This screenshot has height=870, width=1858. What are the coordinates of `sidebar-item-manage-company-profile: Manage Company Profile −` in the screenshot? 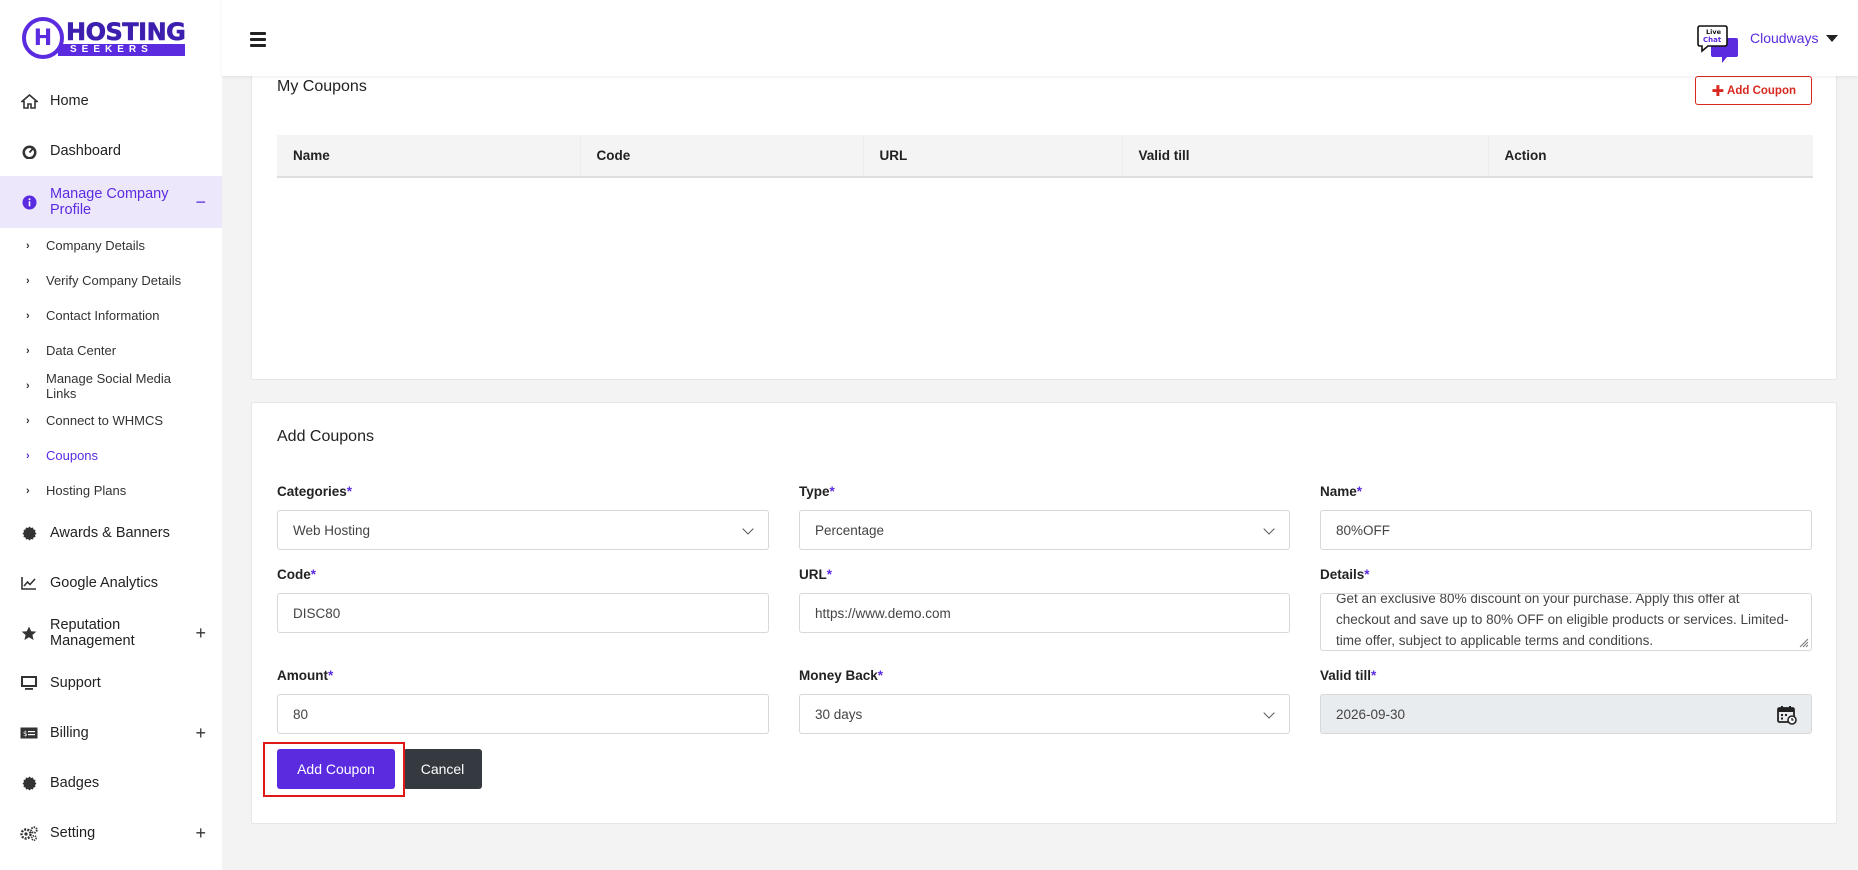 It's located at (111, 202).